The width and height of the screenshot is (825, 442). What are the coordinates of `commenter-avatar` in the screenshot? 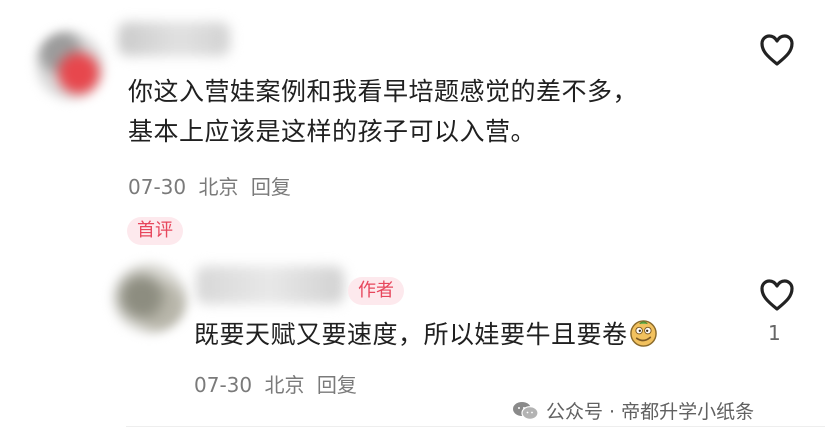 It's located at (70, 66).